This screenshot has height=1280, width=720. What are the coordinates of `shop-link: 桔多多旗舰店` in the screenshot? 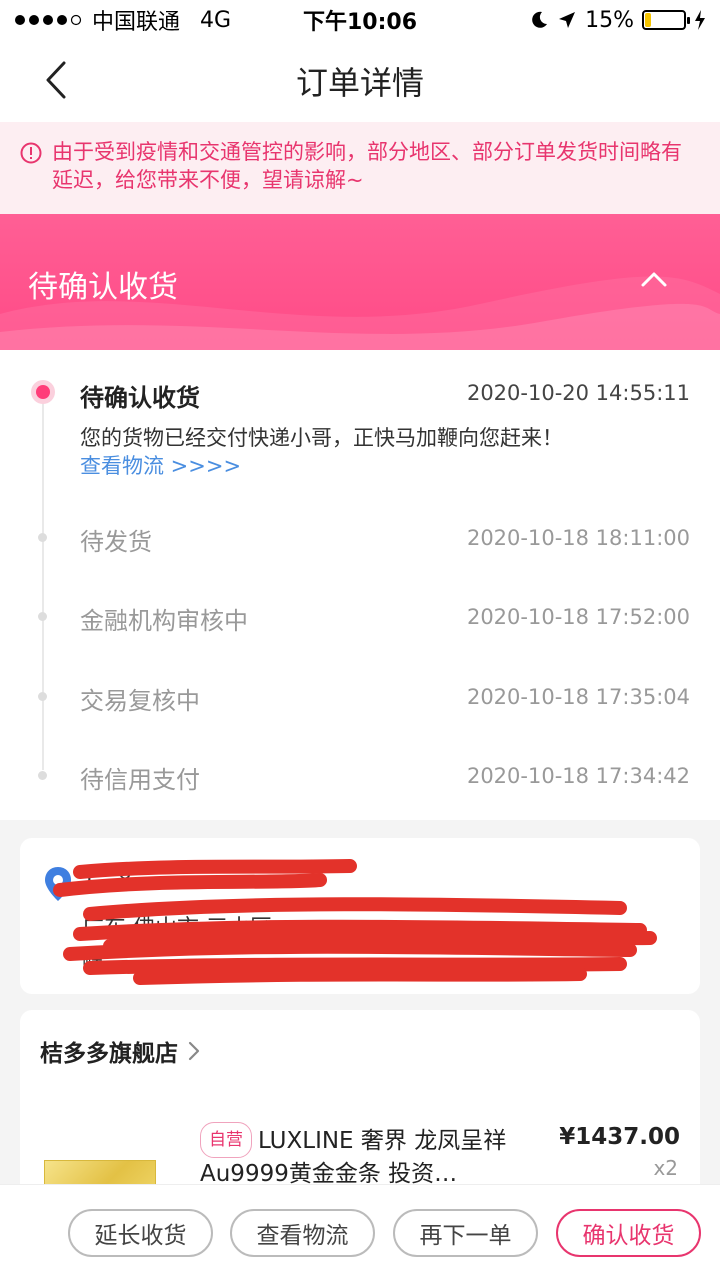 It's located at (120, 1051).